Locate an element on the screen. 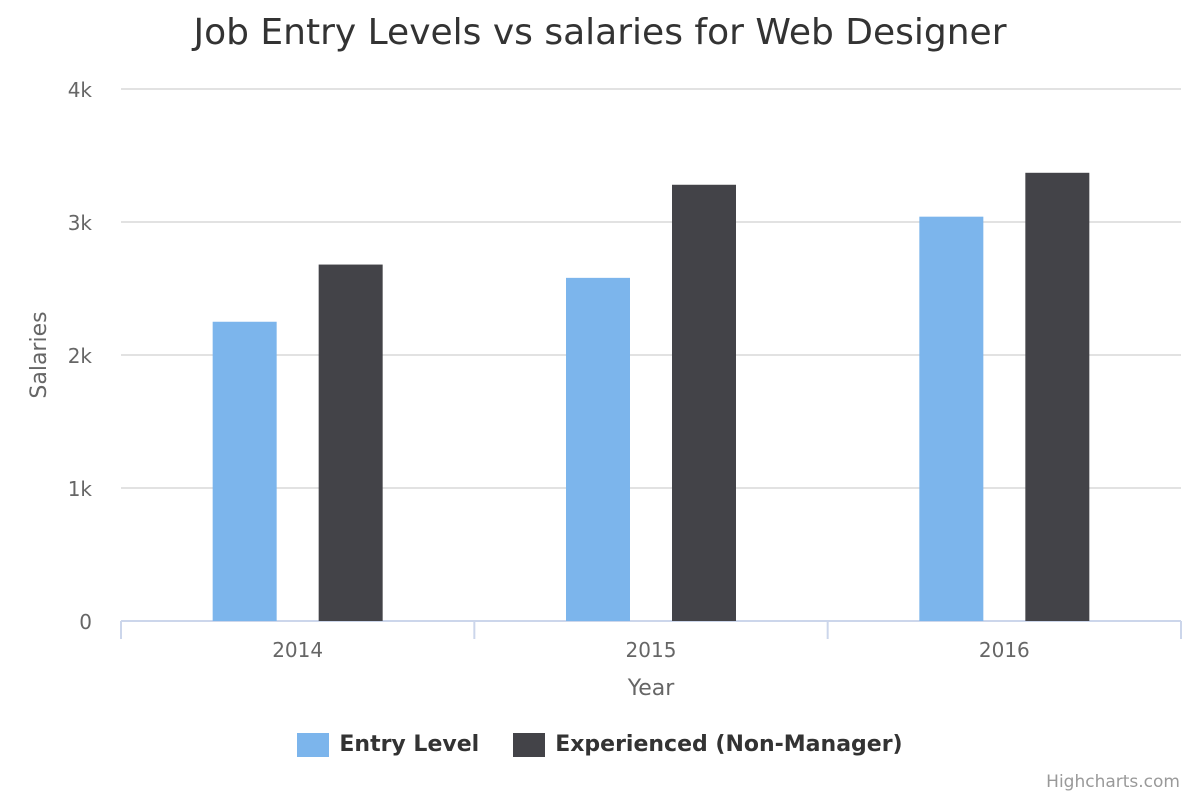 Image resolution: width=1200 pixels, height=800 pixels. bar-entry-level-2015 is located at coordinates (598, 449).